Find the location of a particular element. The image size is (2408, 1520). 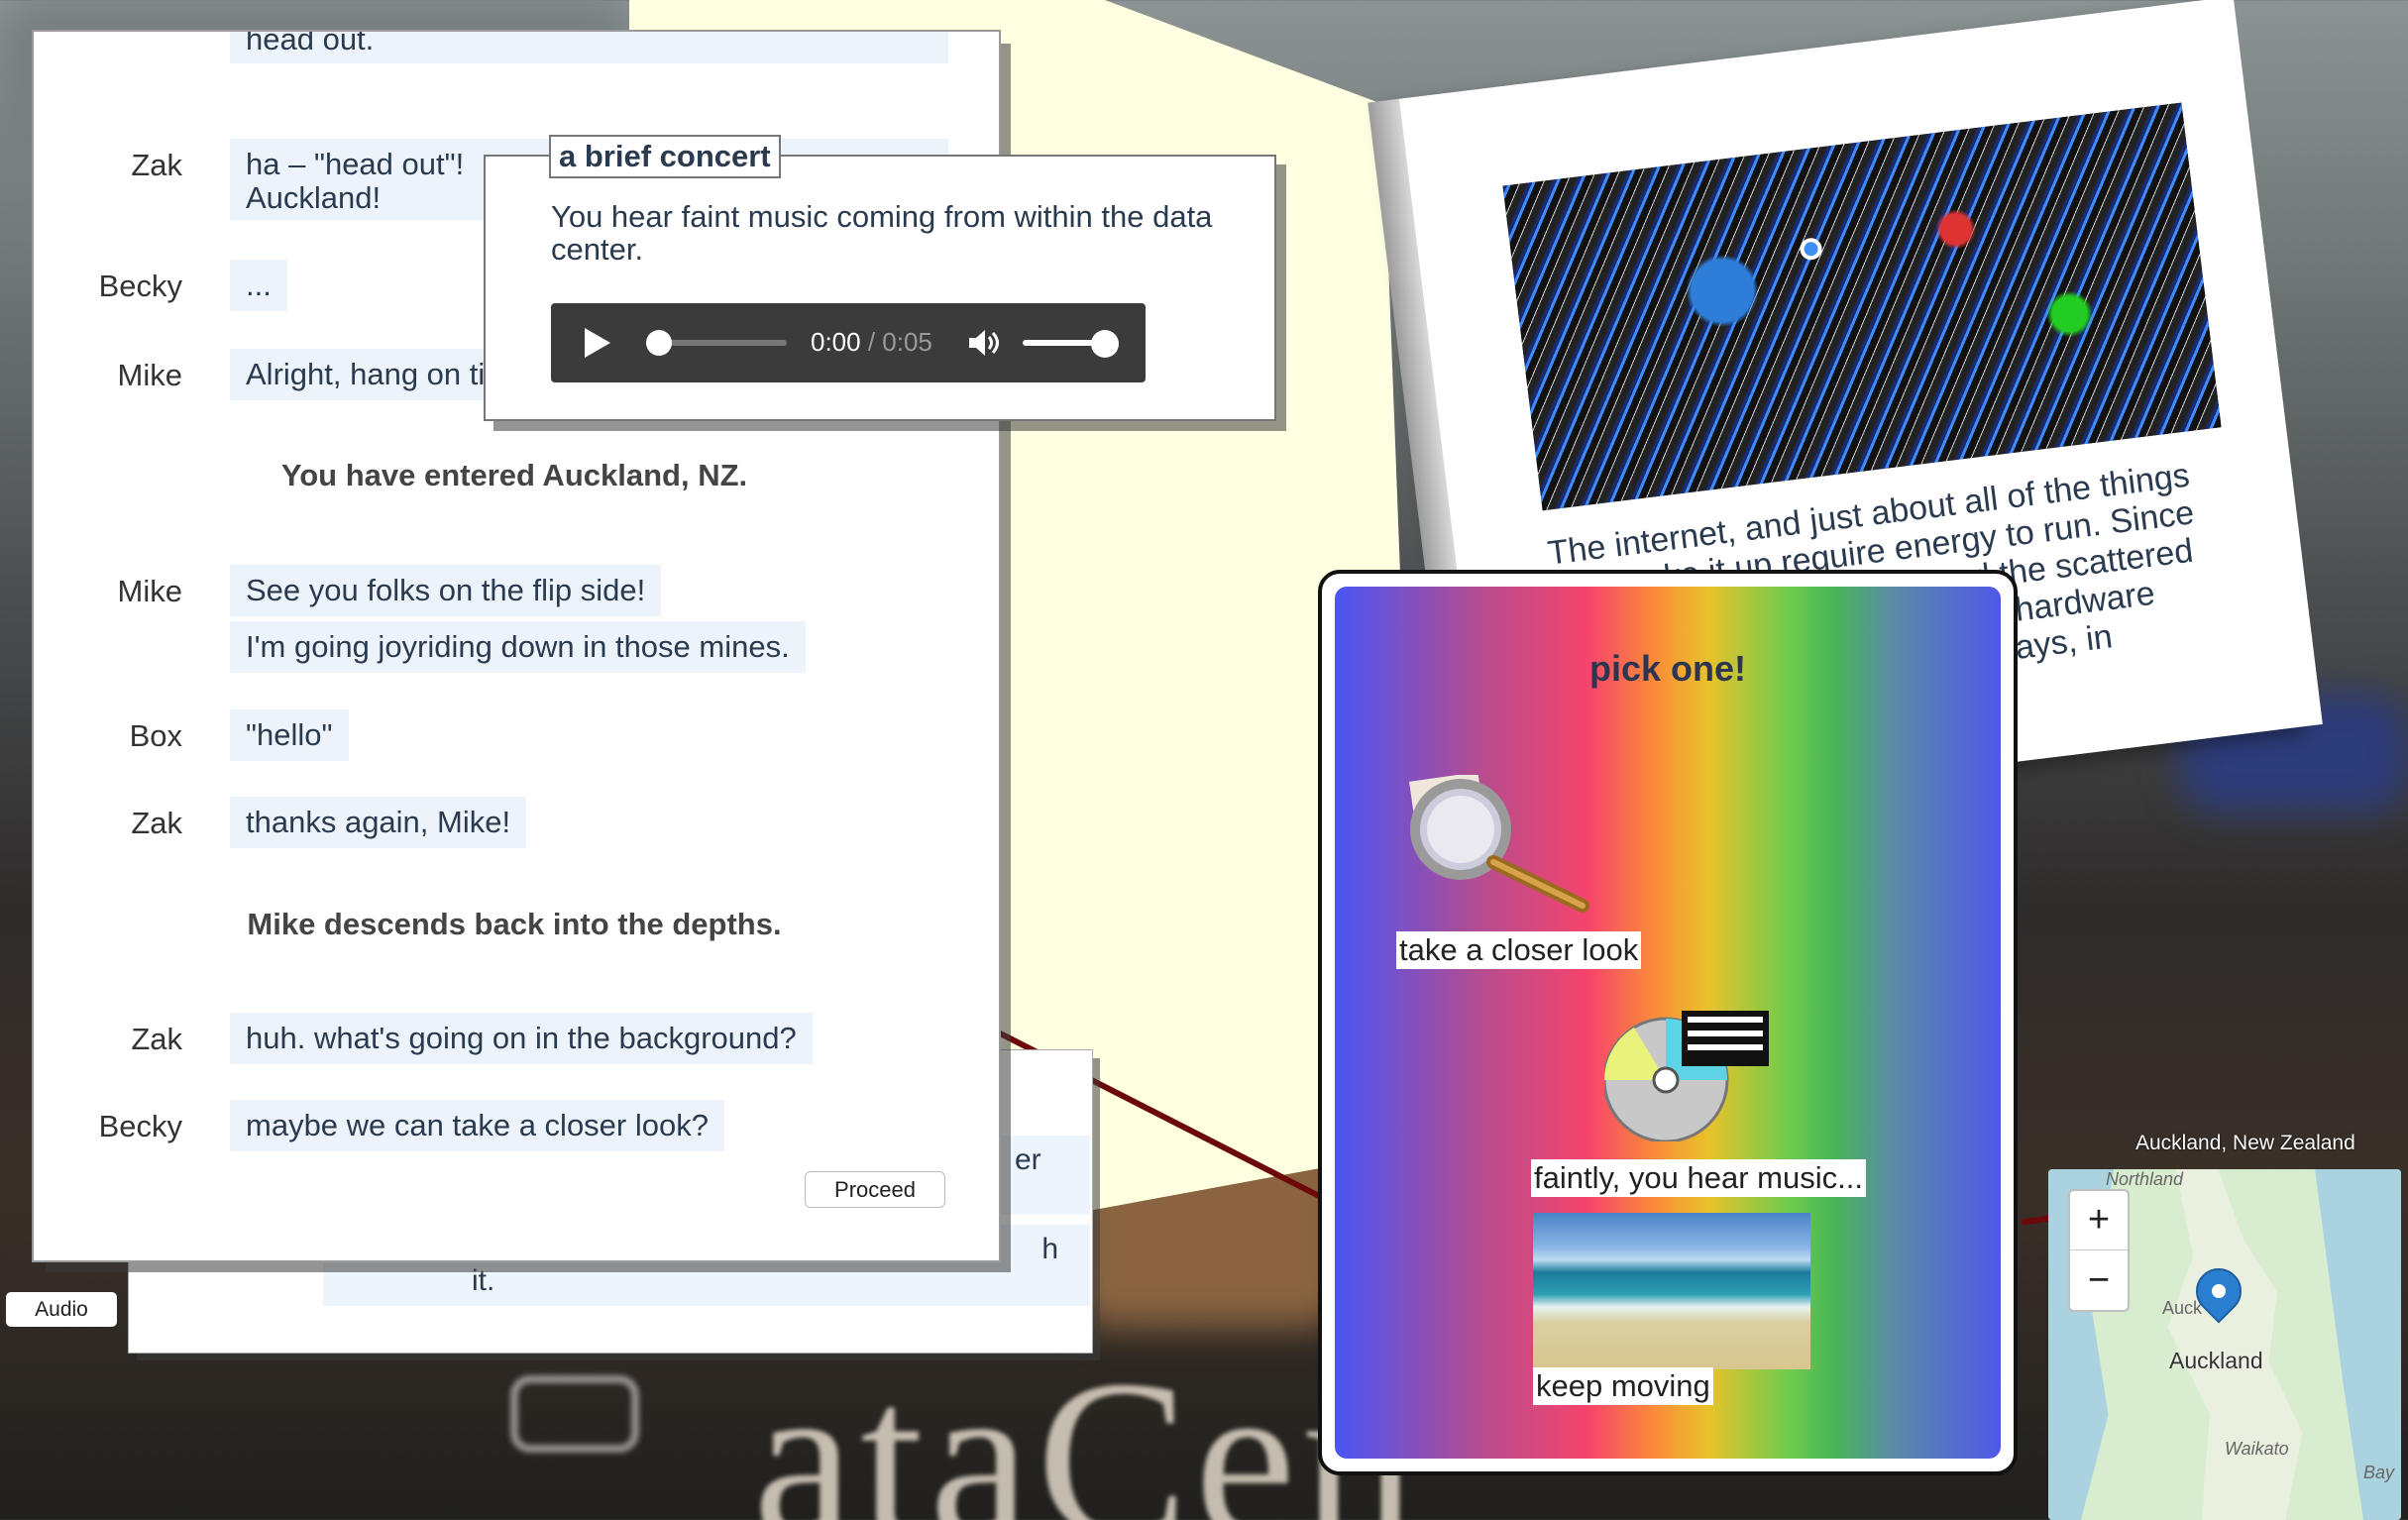

dialogue-bubble: "hello" is located at coordinates (289, 735).